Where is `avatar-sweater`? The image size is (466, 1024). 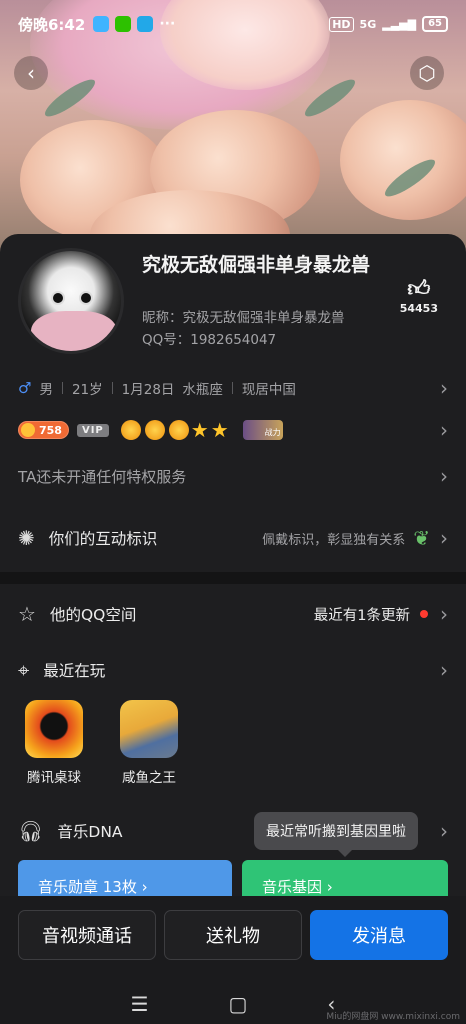
avatar-sweater is located at coordinates (74, 331).